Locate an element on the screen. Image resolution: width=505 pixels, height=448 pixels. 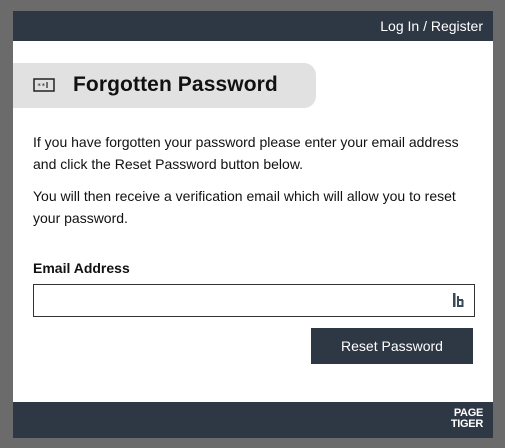
page-tiger-logo: PAGE TIGER is located at coordinates (467, 419).